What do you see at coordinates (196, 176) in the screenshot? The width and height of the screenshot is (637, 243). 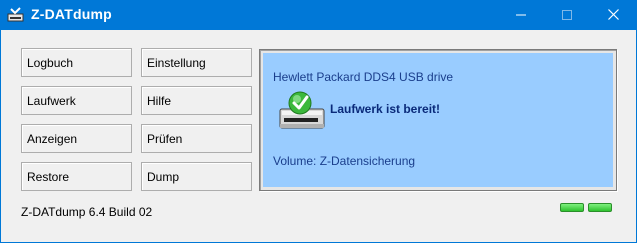 I see `dump-button: Dump` at bounding box center [196, 176].